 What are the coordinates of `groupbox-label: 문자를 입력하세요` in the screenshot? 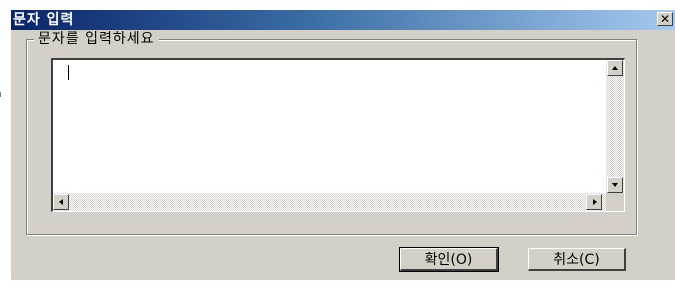 It's located at (96, 39).